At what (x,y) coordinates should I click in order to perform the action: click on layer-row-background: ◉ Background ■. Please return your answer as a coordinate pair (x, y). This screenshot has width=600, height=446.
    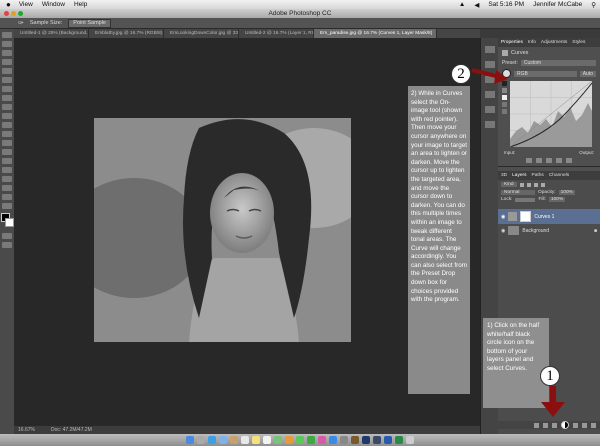
    Looking at the image, I should click on (549, 230).